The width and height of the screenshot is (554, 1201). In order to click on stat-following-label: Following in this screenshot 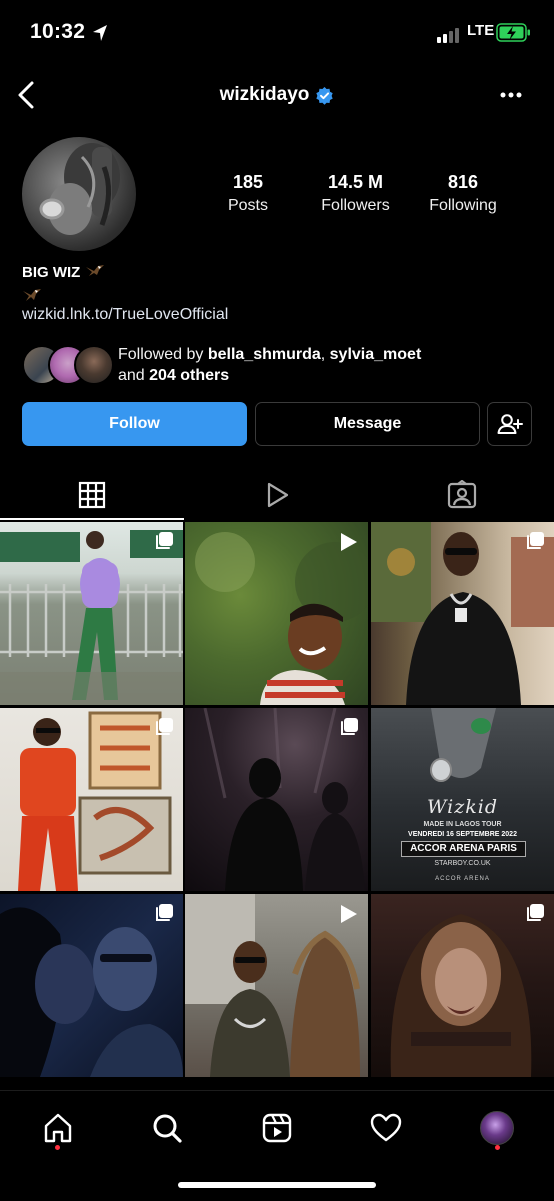, I will do `click(463, 205)`.